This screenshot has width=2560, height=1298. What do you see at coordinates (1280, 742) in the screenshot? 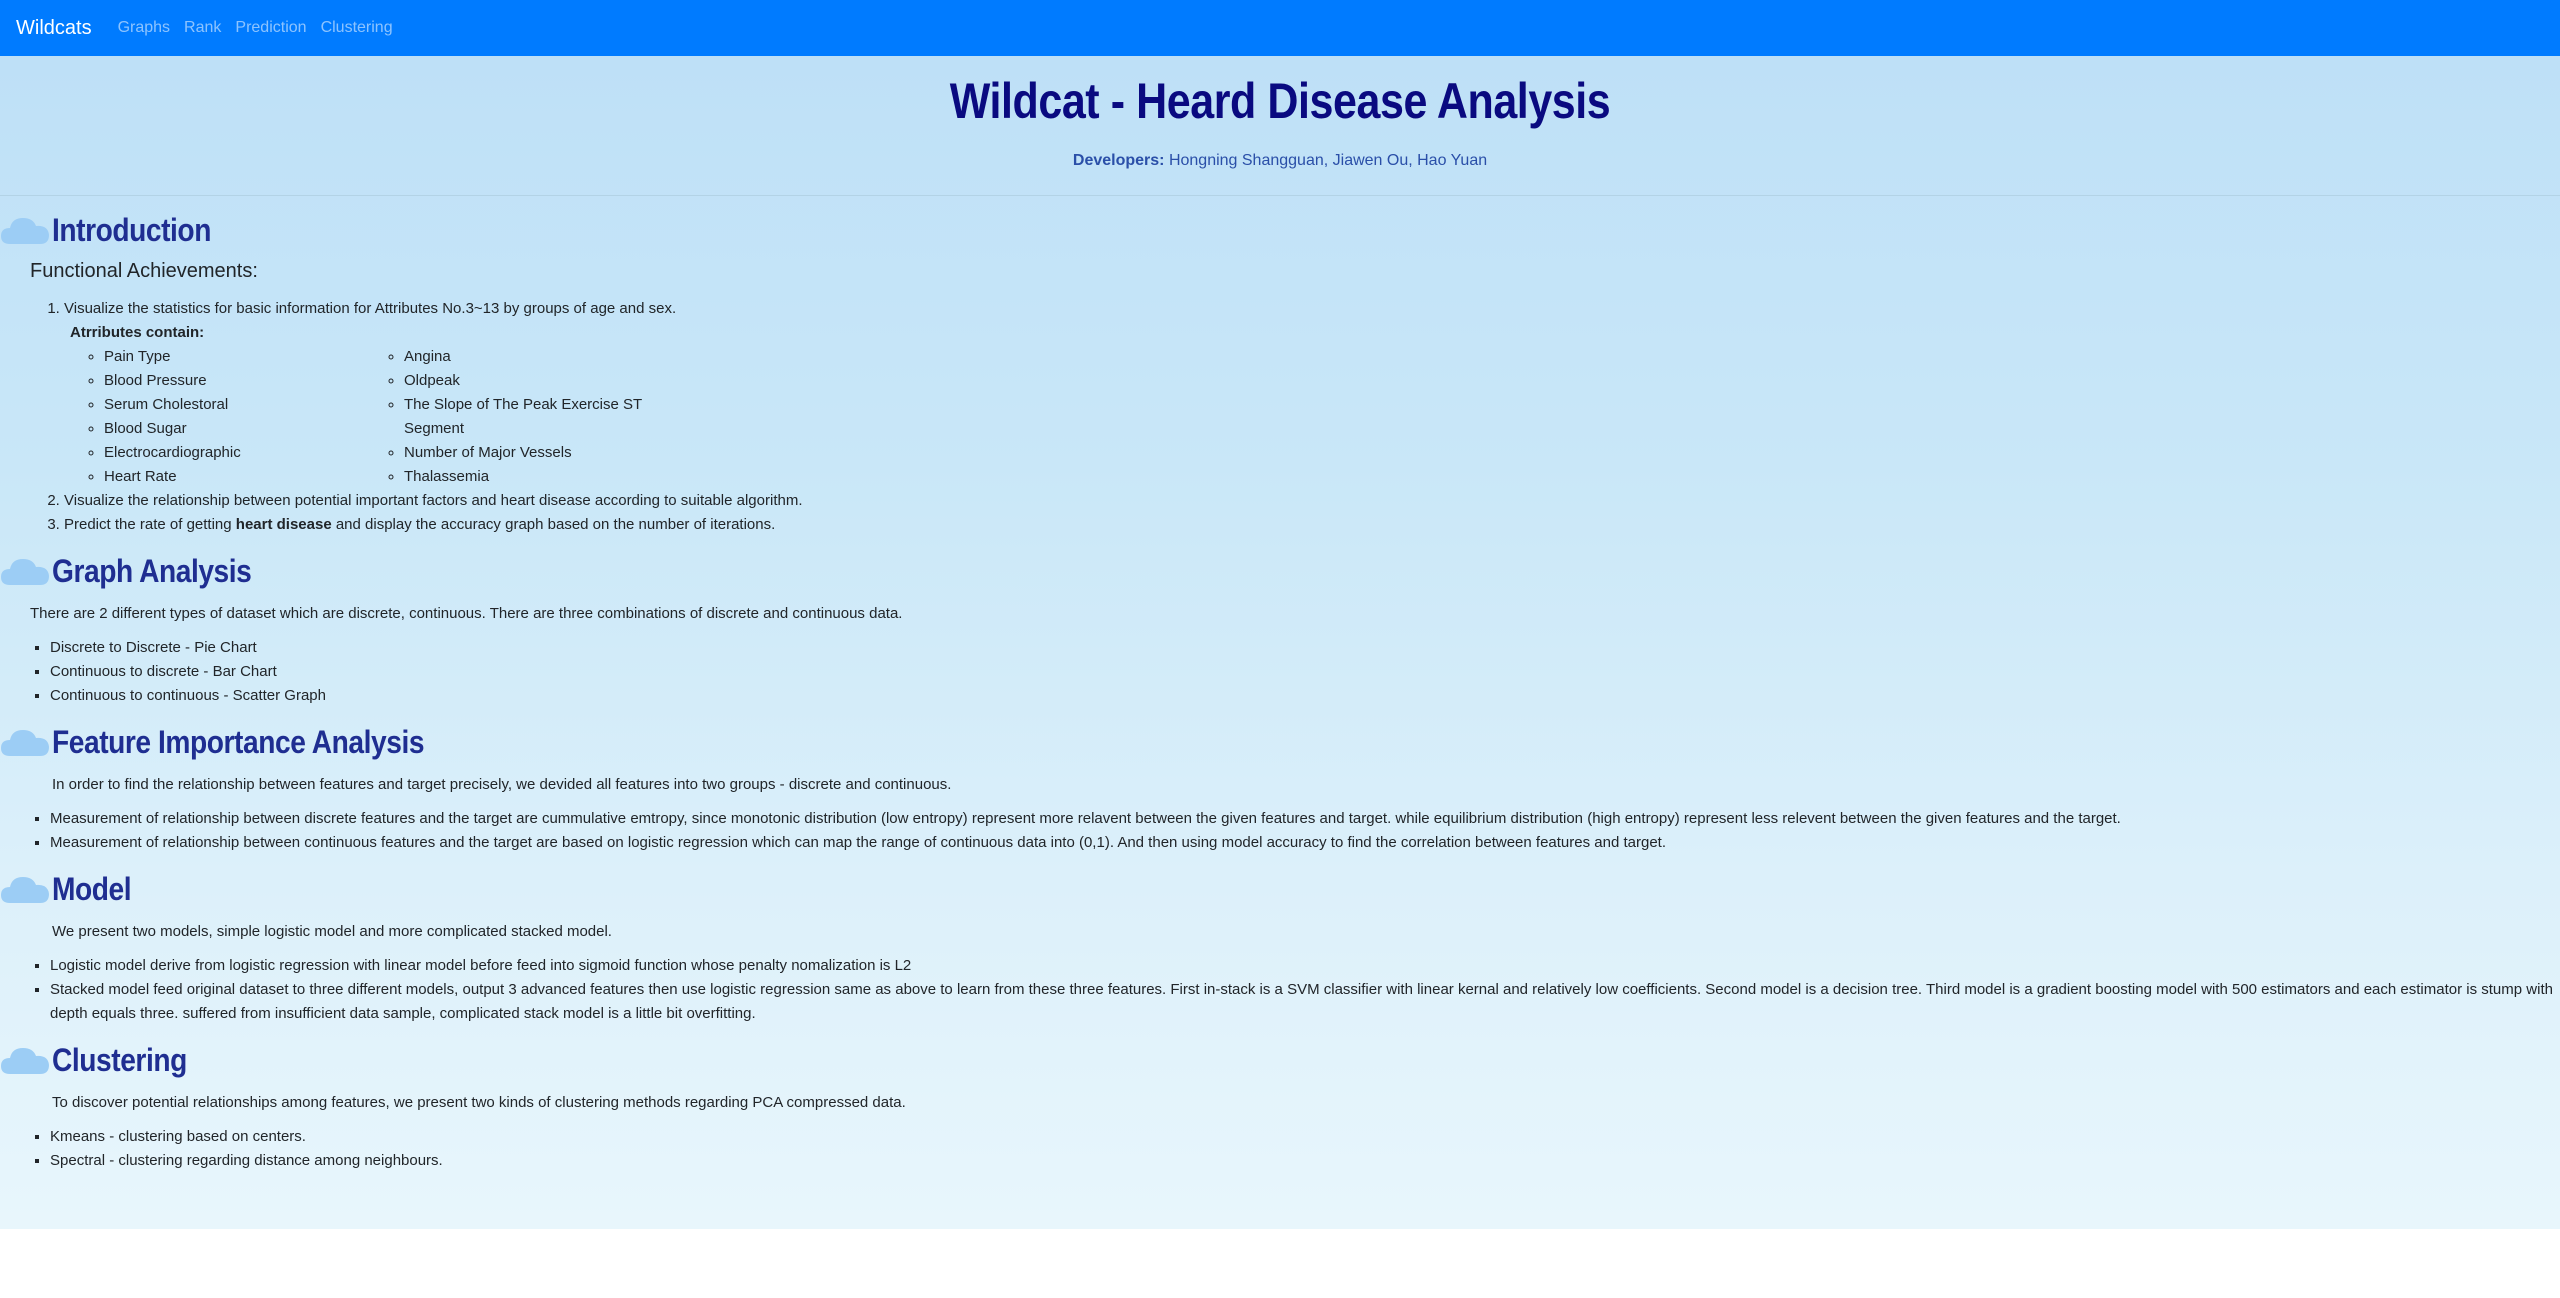
I see `section-feature-importance: Feature Importance Analysis` at bounding box center [1280, 742].